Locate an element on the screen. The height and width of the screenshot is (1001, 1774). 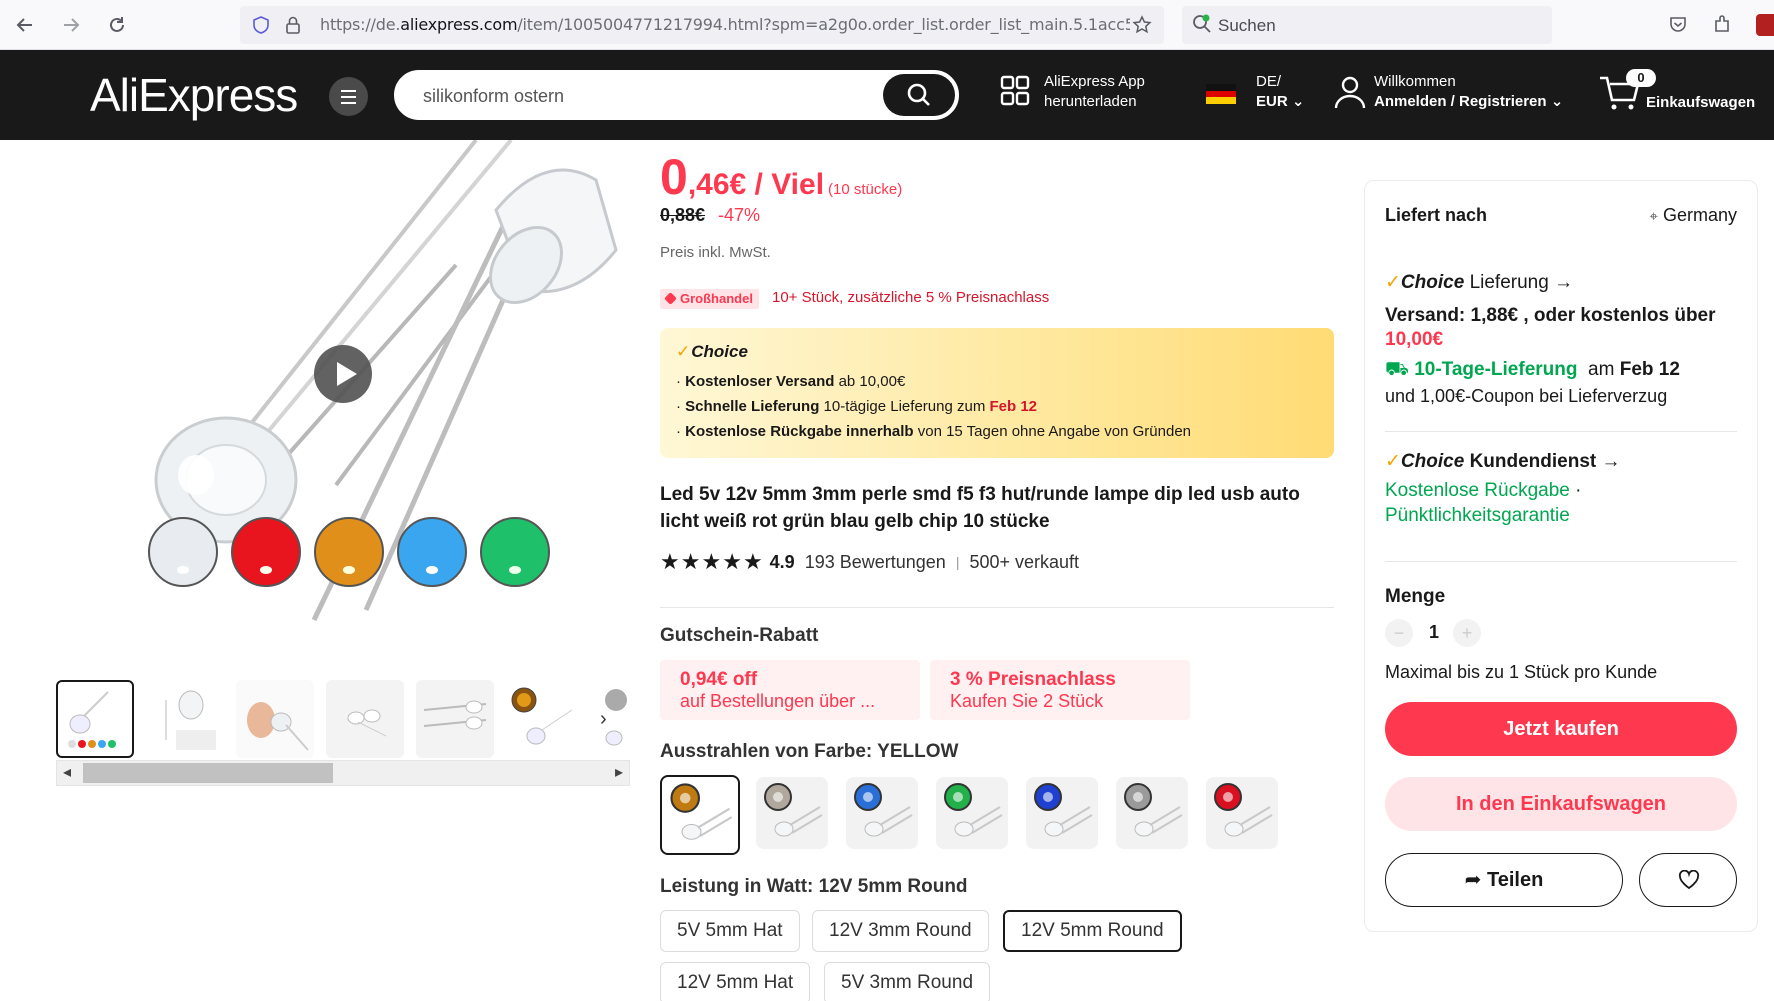
heart-icon is located at coordinates (1689, 880).